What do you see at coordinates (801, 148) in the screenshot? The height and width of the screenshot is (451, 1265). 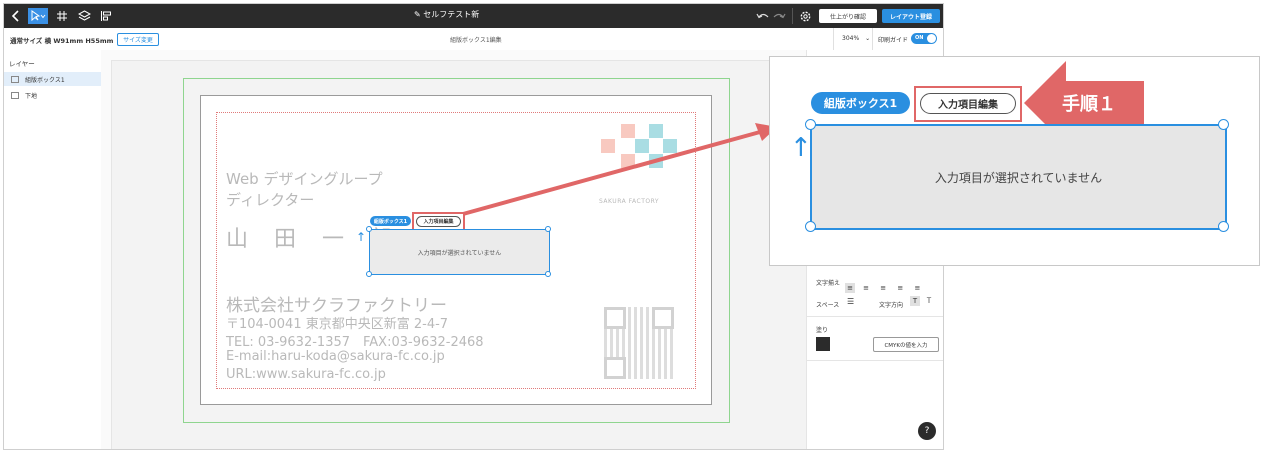 I see `callout-up-arrow-icon: ↑` at bounding box center [801, 148].